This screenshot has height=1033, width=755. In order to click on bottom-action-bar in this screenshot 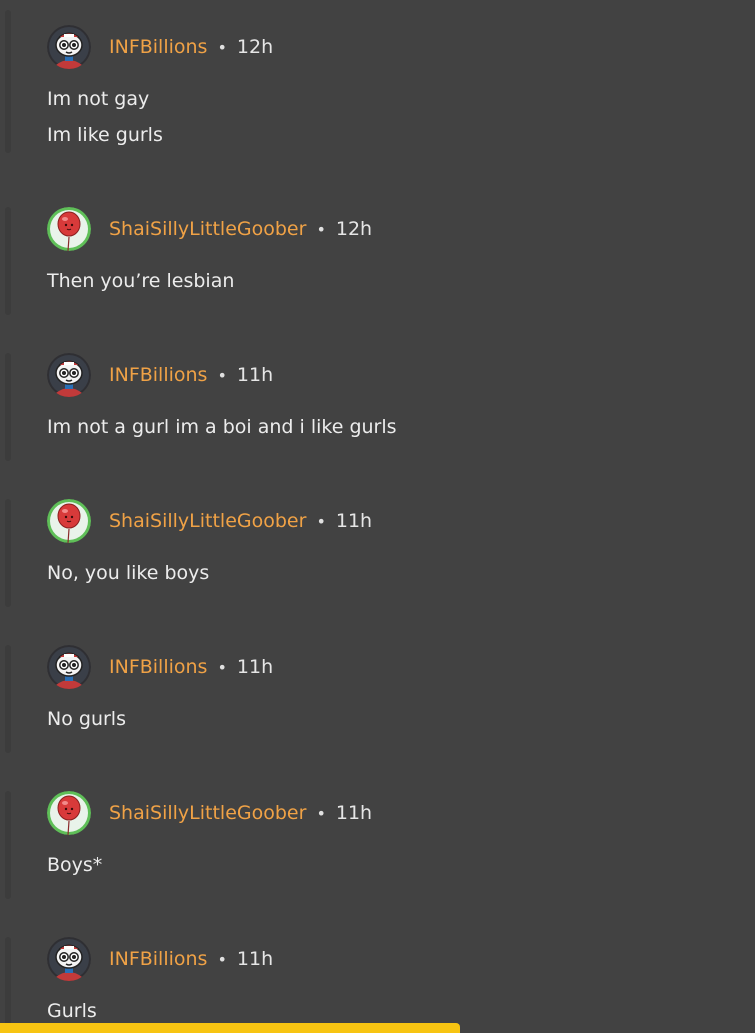, I will do `click(230, 1028)`.